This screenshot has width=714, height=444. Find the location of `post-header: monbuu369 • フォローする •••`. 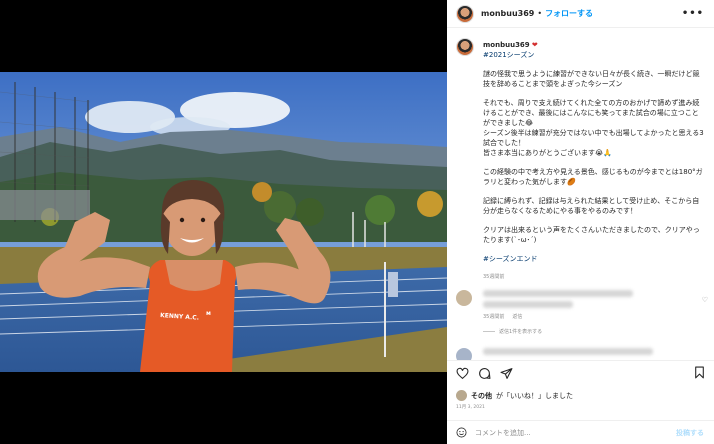

post-header: monbuu369 • フォローする ••• is located at coordinates (580, 14).